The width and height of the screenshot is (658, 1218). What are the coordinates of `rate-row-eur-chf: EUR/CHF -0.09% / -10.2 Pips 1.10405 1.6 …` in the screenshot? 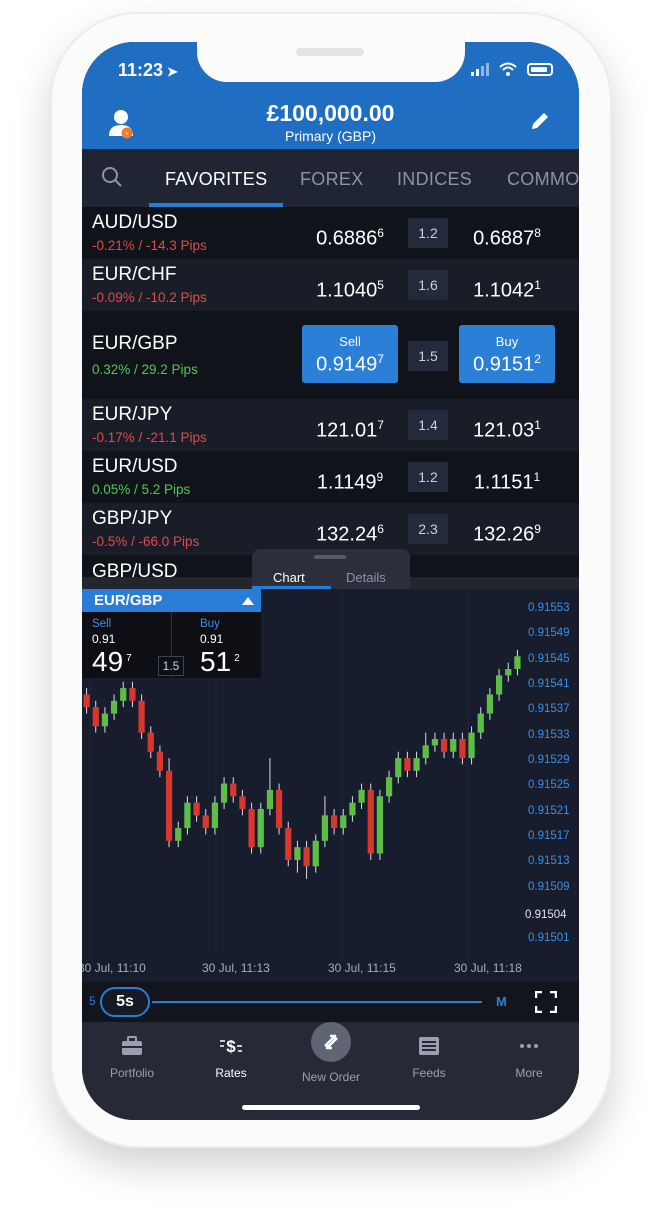 It's located at (330, 285).